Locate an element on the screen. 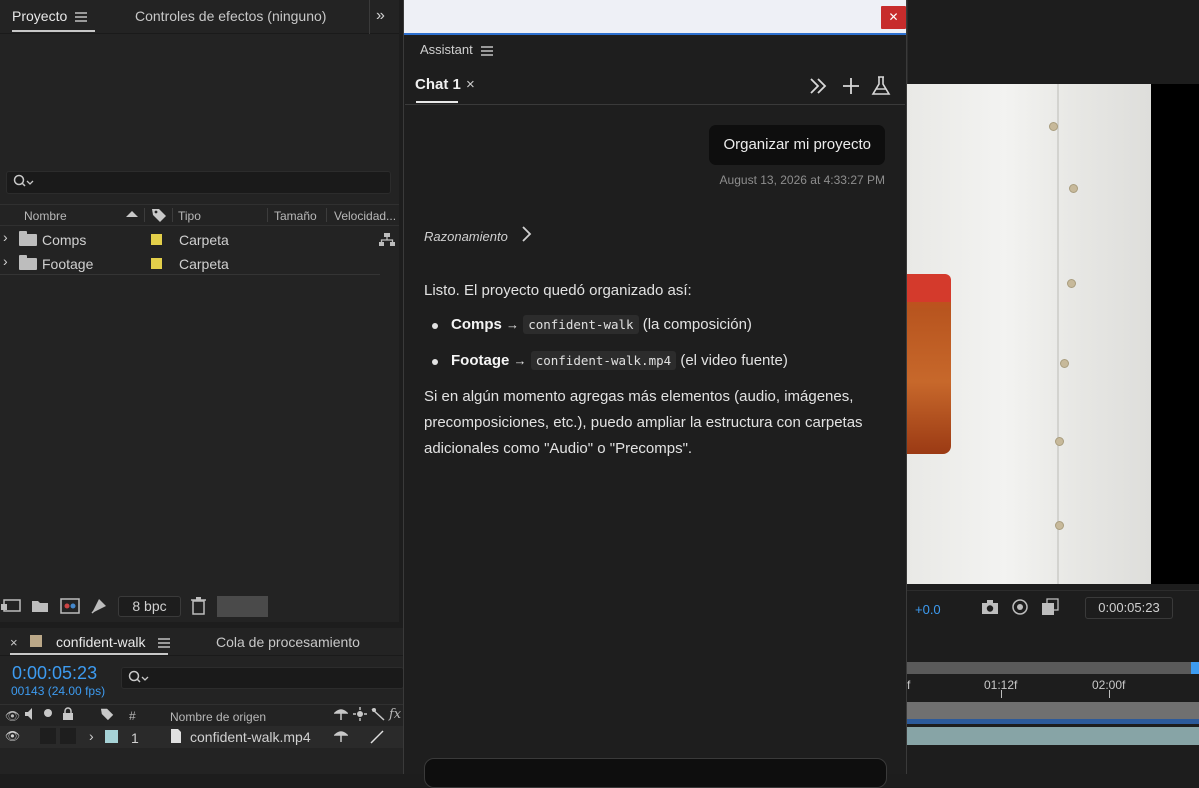 Image resolution: width=1199 pixels, height=788 pixels. item-type: Carpeta is located at coordinates (204, 240).